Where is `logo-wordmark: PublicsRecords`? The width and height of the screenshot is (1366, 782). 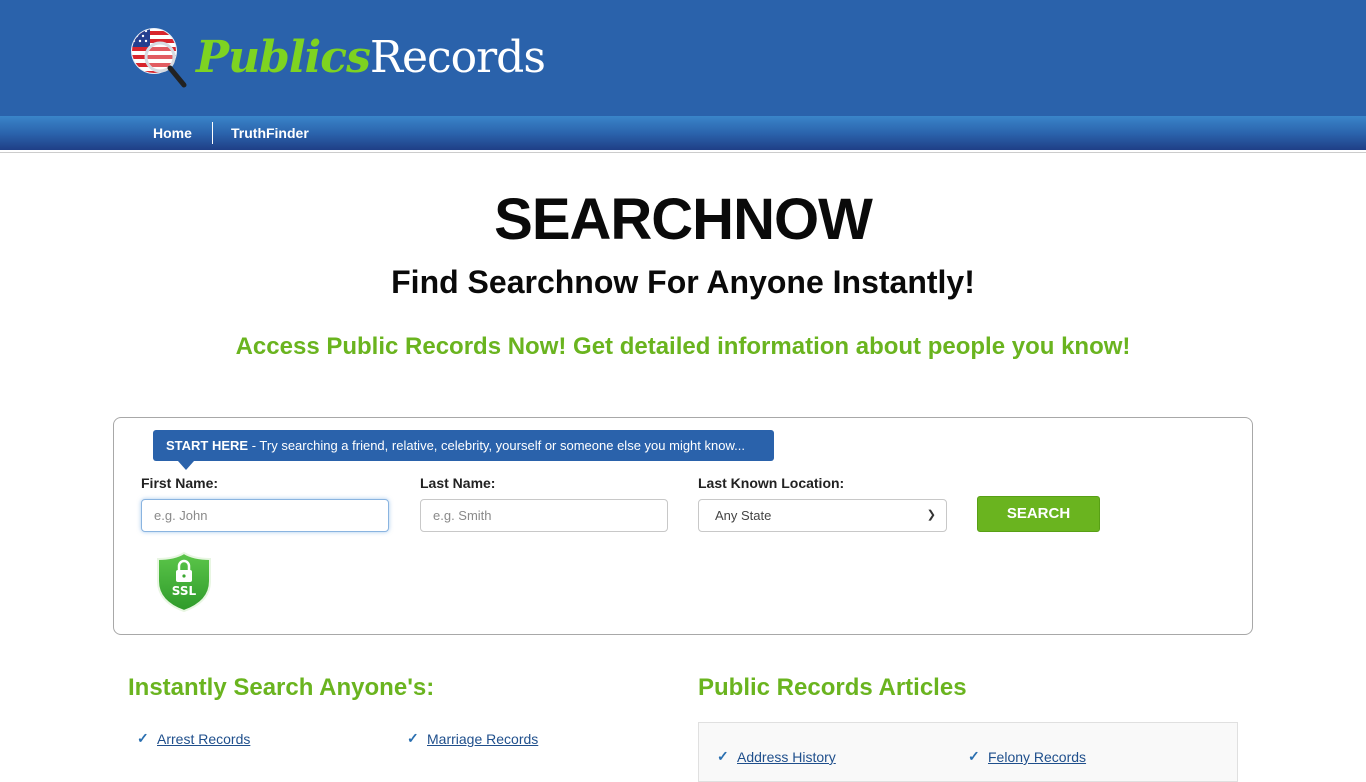
logo-wordmark: PublicsRecords is located at coordinates (371, 58).